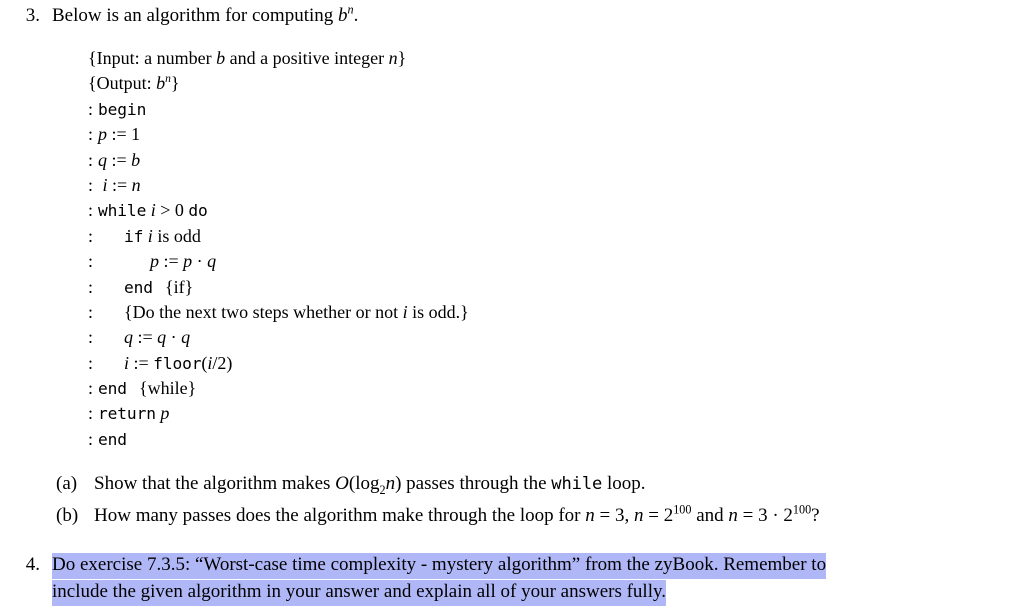  What do you see at coordinates (122, 109) in the screenshot?
I see `keyword-begin: begin` at bounding box center [122, 109].